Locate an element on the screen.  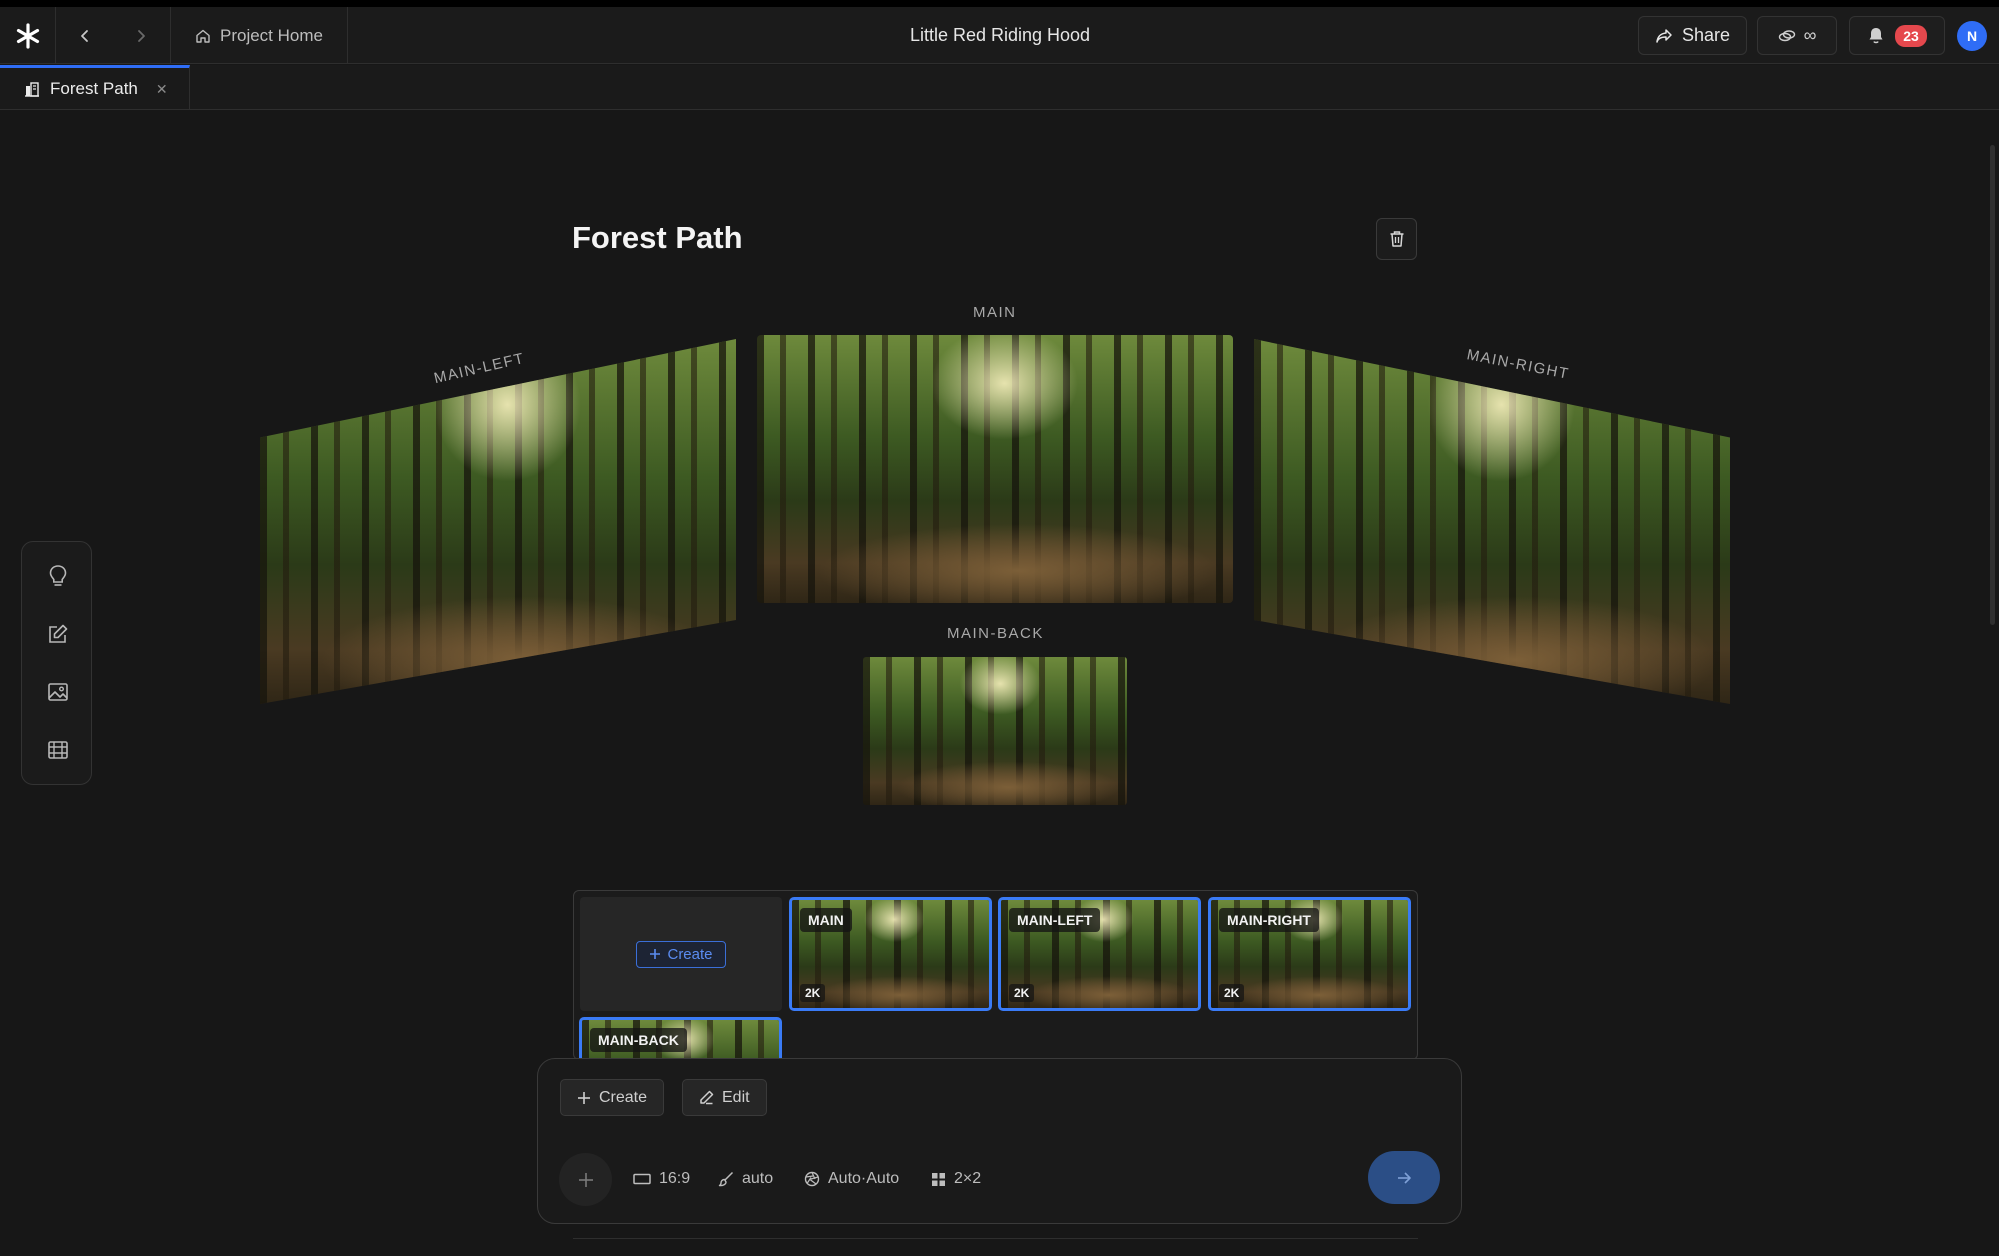
view-label-left: MAIN-LEFT is located at coordinates (479, 368).